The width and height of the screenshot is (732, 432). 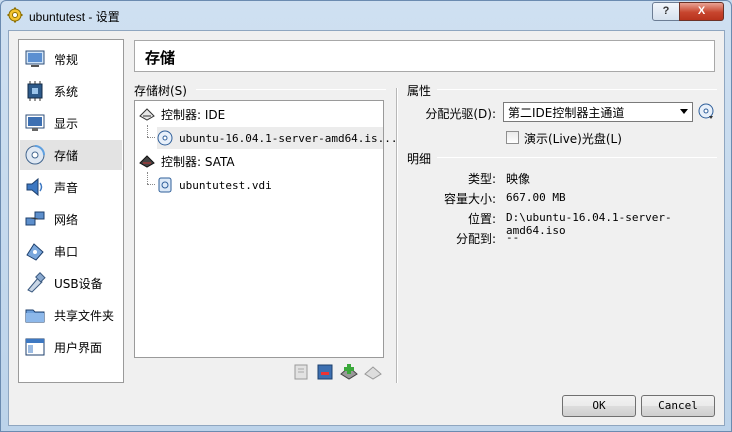 I want to click on detail-key-location: 位置:, so click(x=481, y=219).